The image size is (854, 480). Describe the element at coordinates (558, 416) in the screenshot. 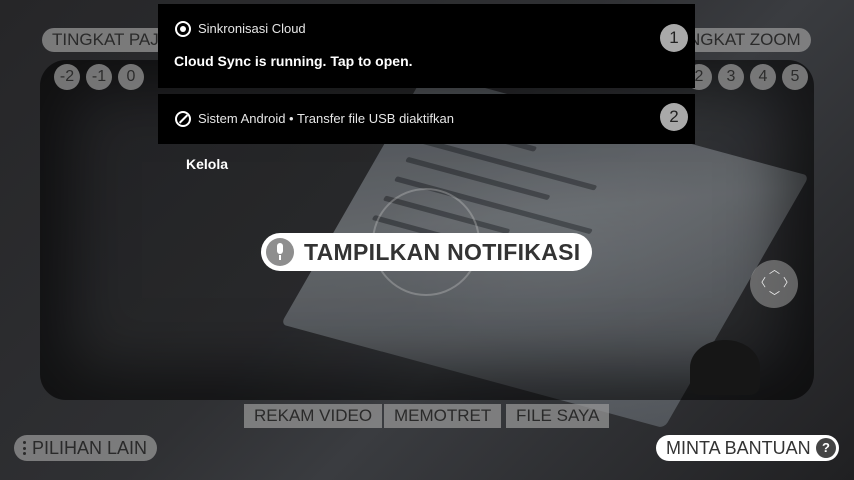

I see `my-files-button: FILE SAYA` at that location.